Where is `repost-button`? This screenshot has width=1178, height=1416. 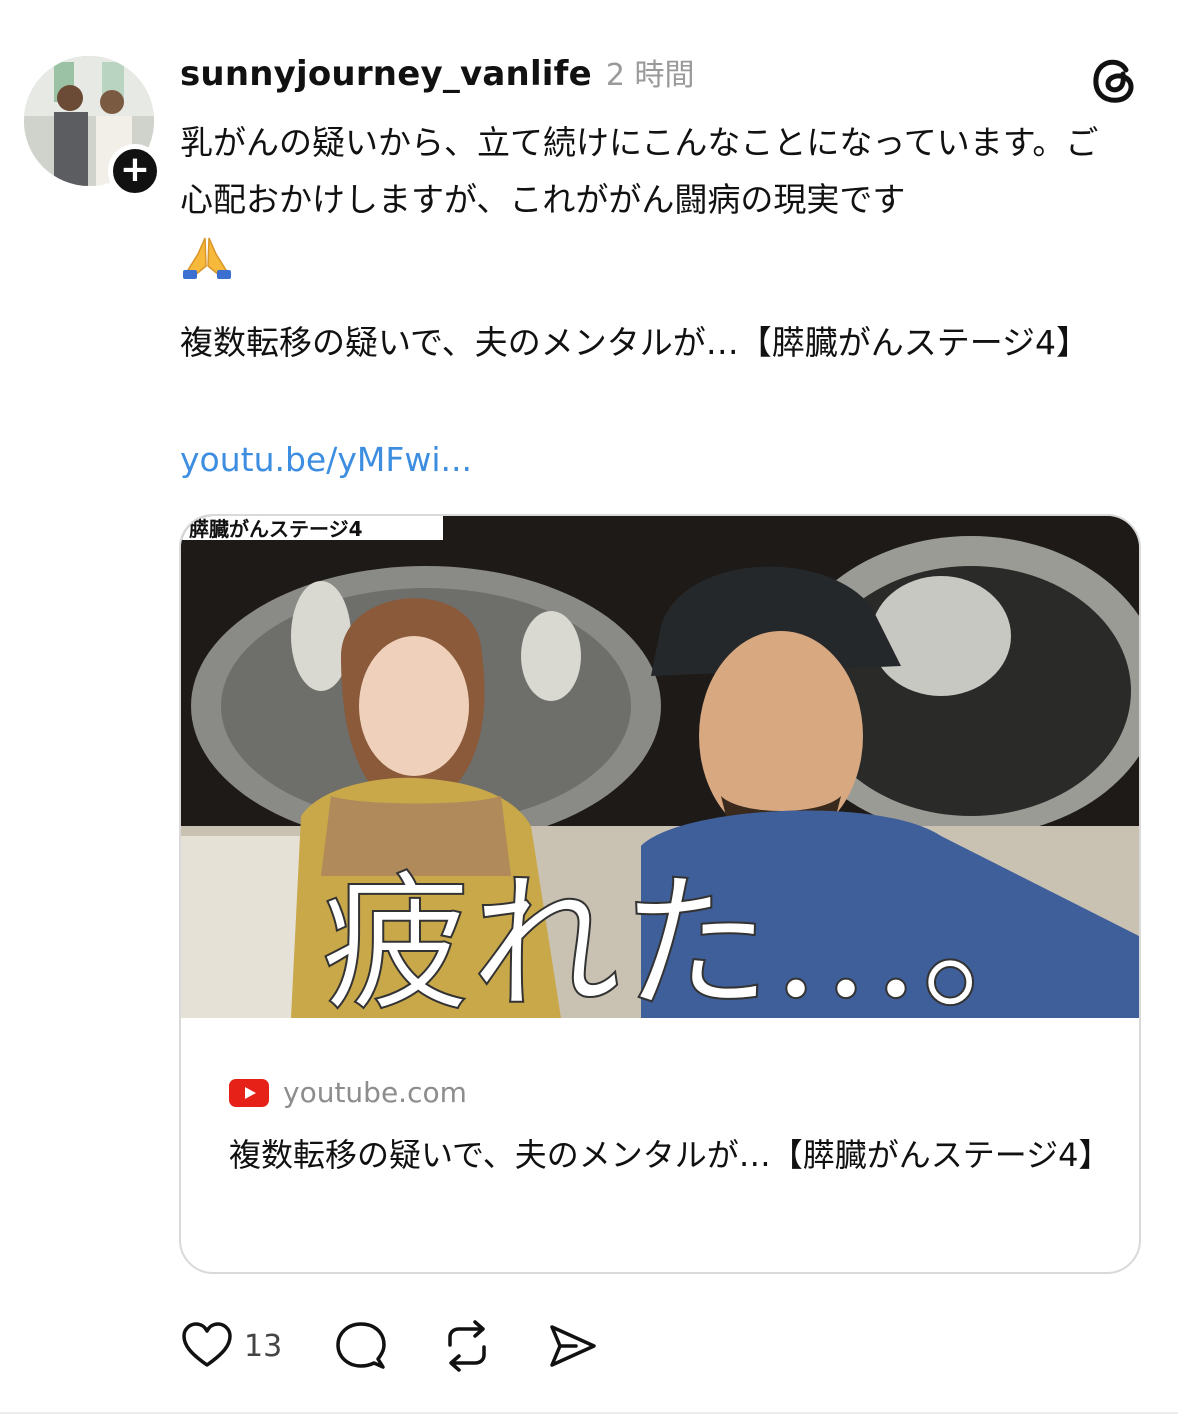 repost-button is located at coordinates (467, 1346).